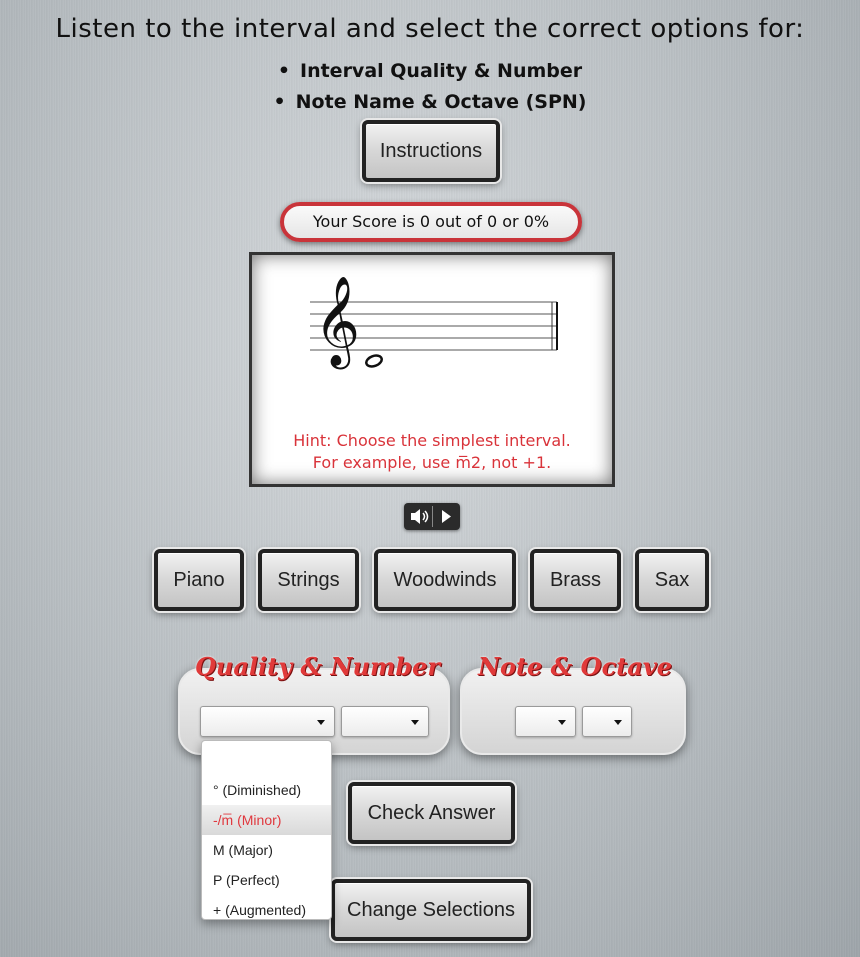  I want to click on bullet-note-name: Note Name & Octave (SPN), so click(430, 102).